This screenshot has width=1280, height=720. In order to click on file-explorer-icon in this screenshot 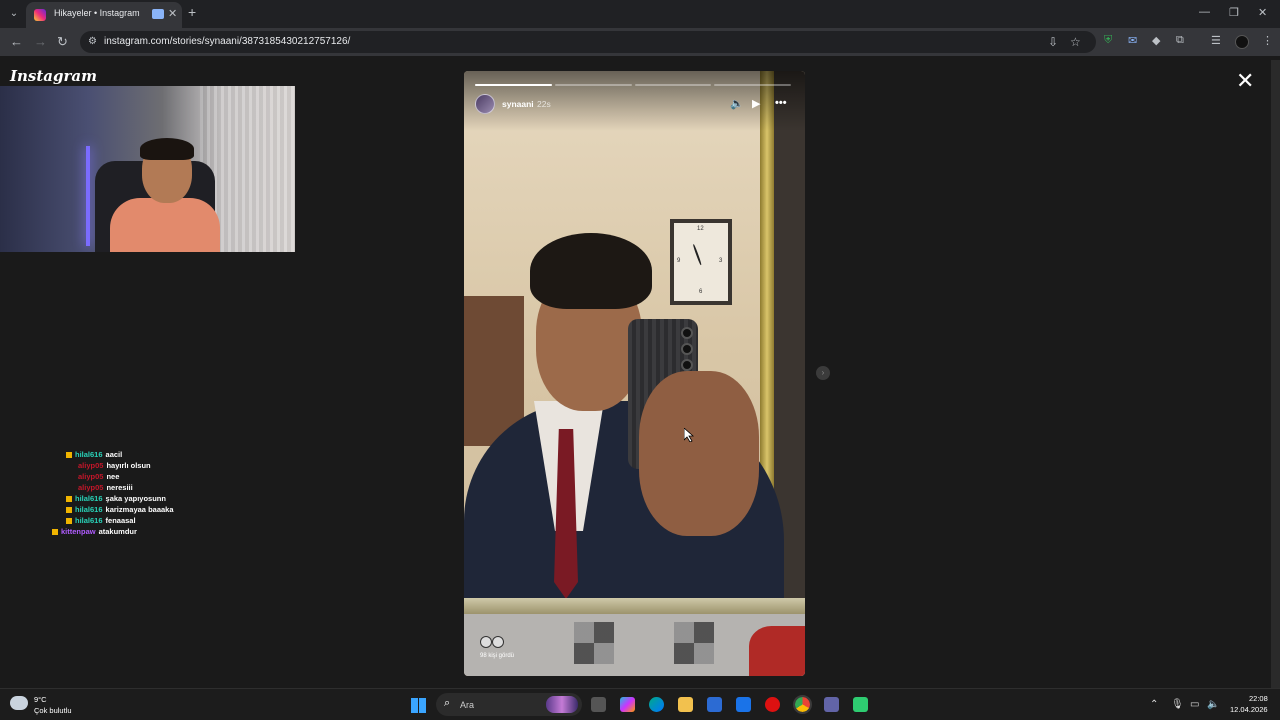, I will do `click(685, 704)`.